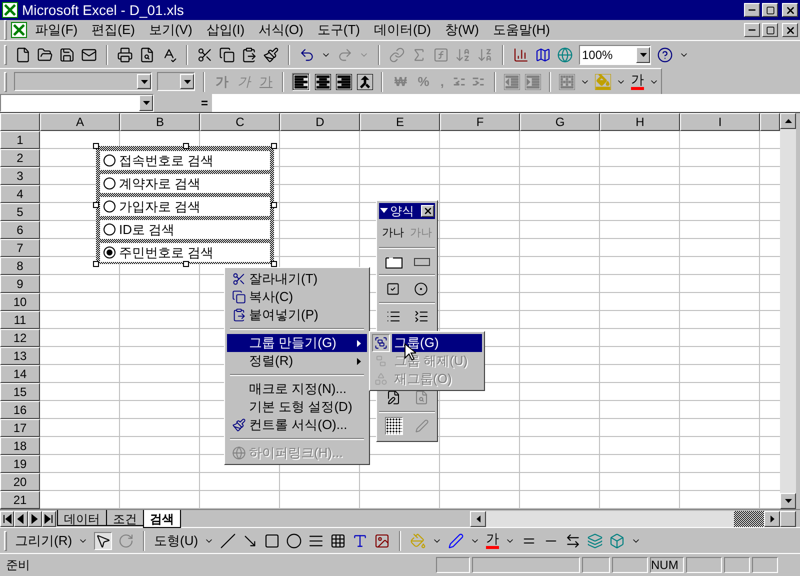 The height and width of the screenshot is (576, 800). Describe the element at coordinates (637, 81) in the screenshot. I see `font-color-button: 가` at that location.